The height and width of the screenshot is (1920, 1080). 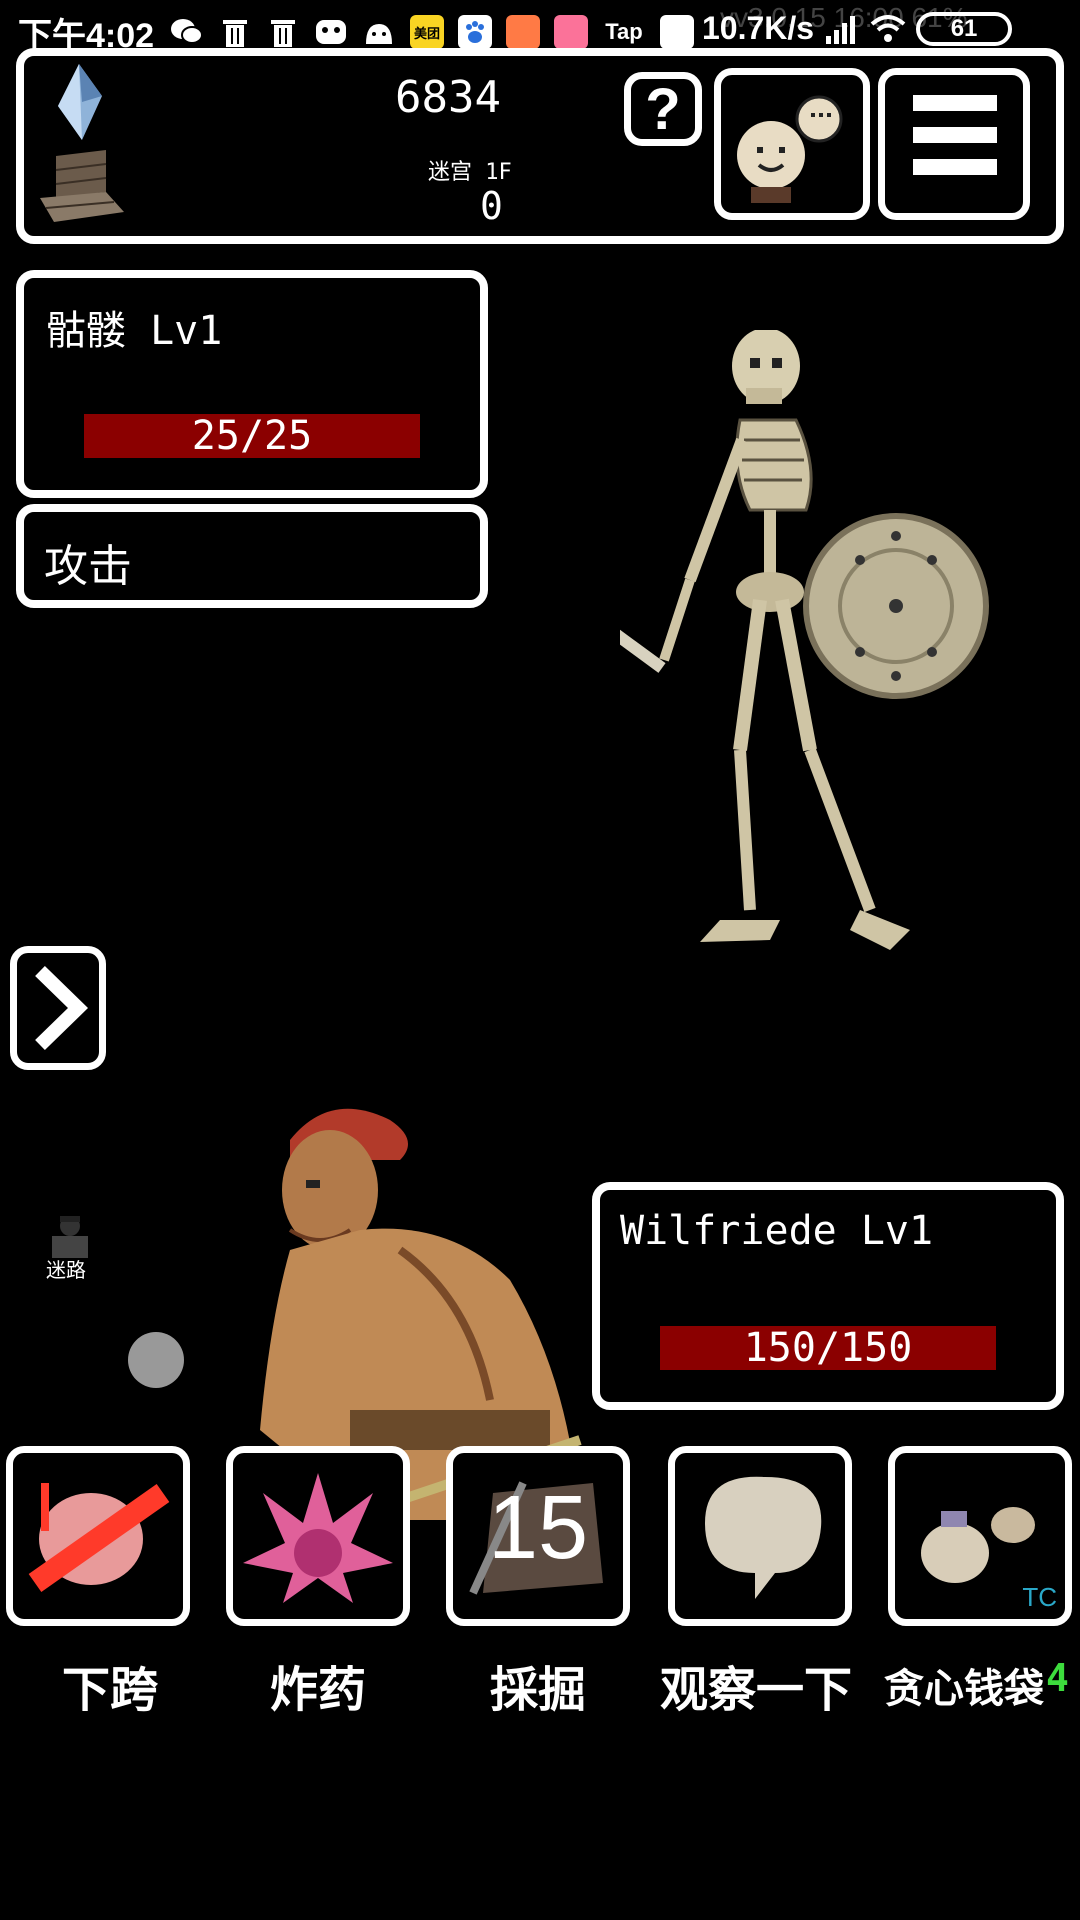 What do you see at coordinates (61, 1008) in the screenshot?
I see `chevron-right-icon` at bounding box center [61, 1008].